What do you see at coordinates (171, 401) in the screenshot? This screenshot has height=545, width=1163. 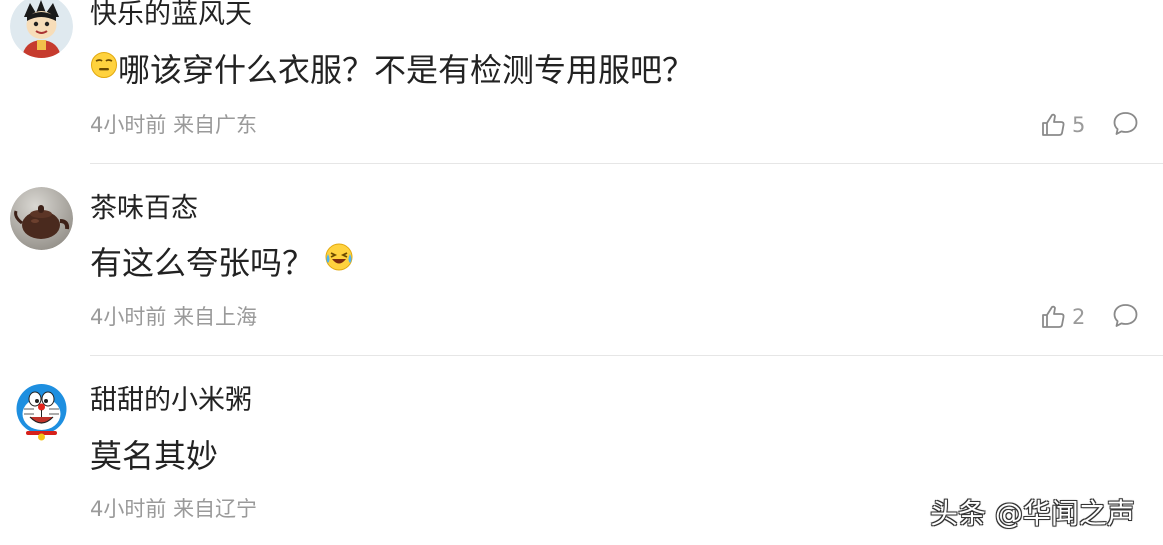 I see `username: 甜甜的小米粥` at bounding box center [171, 401].